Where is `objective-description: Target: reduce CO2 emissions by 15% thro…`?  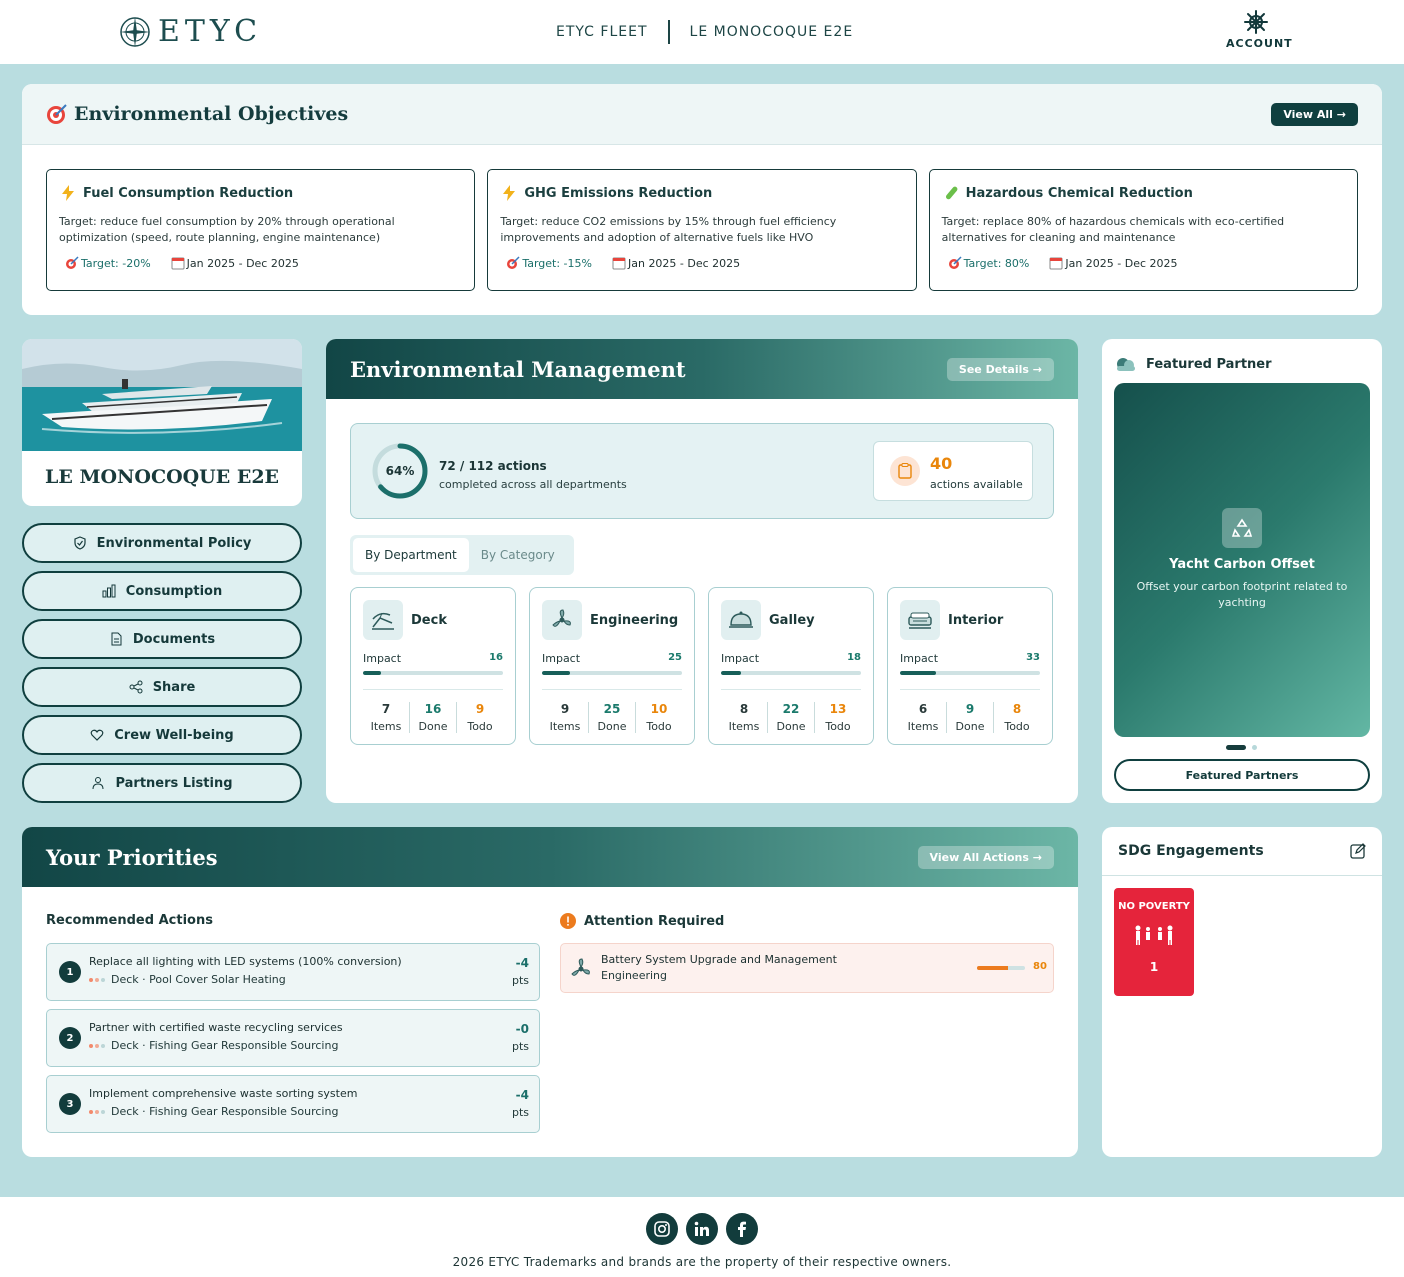
objective-description: Target: reduce CO2 emissions by 15% thro… is located at coordinates (668, 229).